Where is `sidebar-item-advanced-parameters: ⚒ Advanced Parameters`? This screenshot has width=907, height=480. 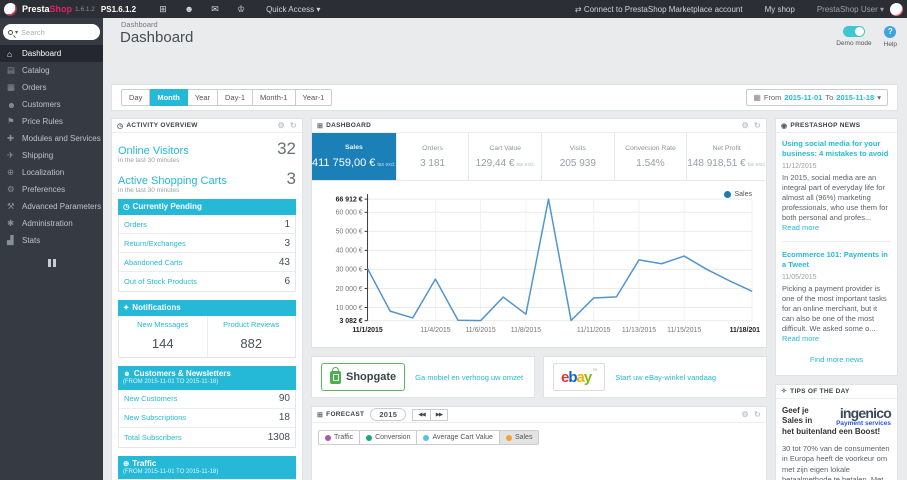
sidebar-item-advanced-parameters: ⚒ Advanced Parameters is located at coordinates (51, 206).